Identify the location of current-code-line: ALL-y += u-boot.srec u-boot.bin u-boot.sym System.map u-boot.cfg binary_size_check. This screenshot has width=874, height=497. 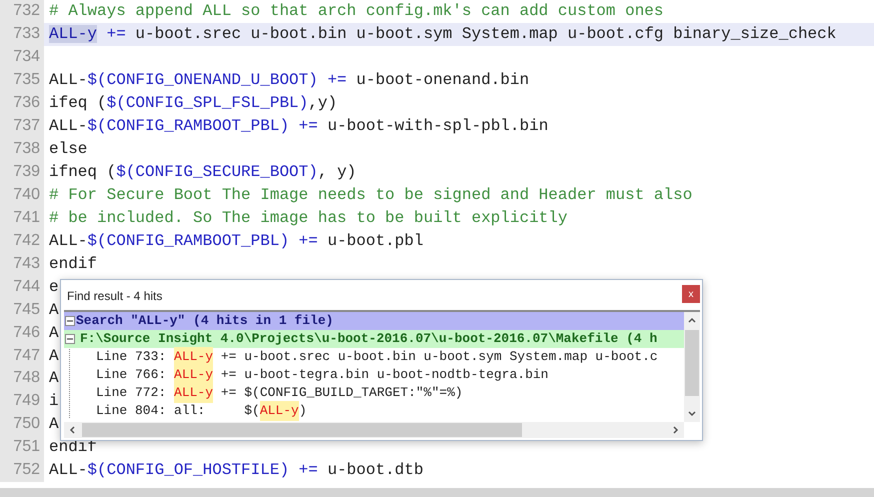
(442, 35).